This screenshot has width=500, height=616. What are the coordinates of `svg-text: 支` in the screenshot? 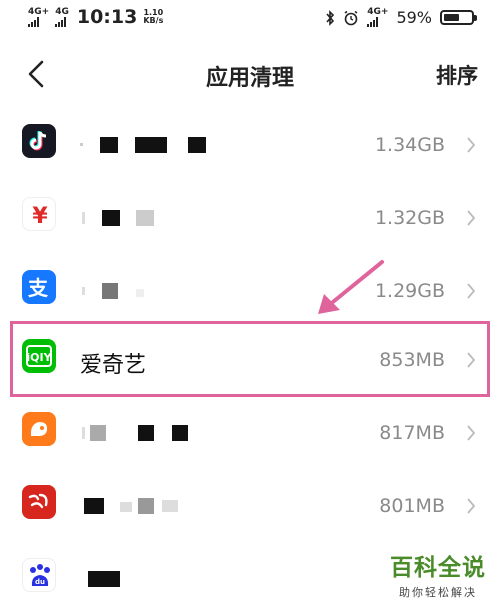 It's located at (38, 288).